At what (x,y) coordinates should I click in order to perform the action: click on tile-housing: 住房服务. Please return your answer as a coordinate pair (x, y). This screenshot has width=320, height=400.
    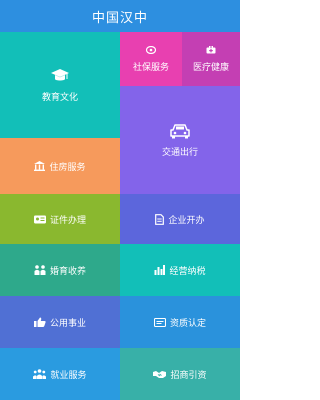
    Looking at the image, I should click on (60, 166).